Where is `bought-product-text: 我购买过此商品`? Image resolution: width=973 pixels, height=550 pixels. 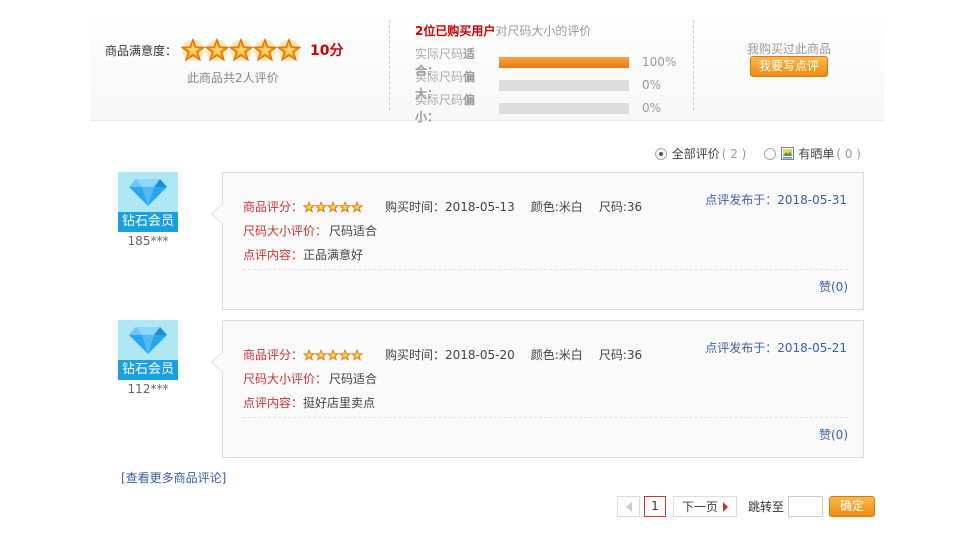
bought-product-text: 我购买过此商品 is located at coordinates (789, 49).